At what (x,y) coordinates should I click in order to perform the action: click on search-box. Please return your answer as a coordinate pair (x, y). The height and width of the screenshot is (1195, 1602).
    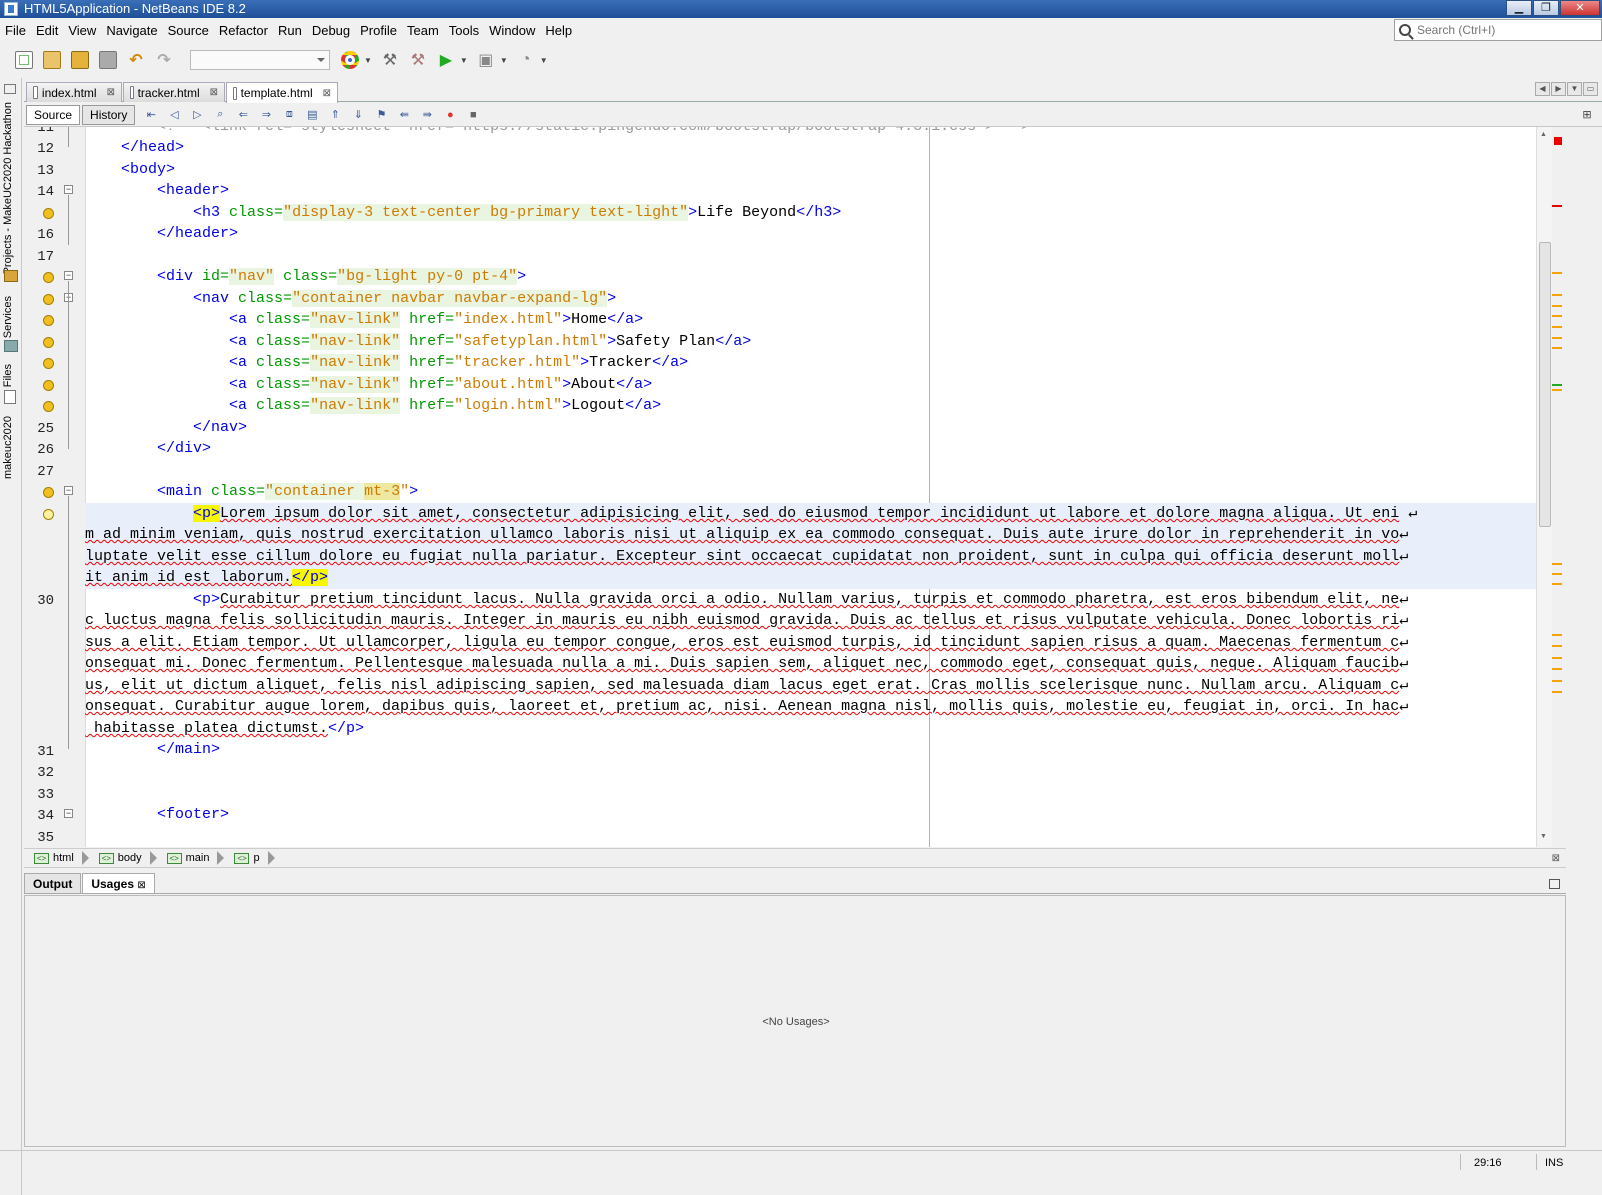
    Looking at the image, I should click on (1498, 30).